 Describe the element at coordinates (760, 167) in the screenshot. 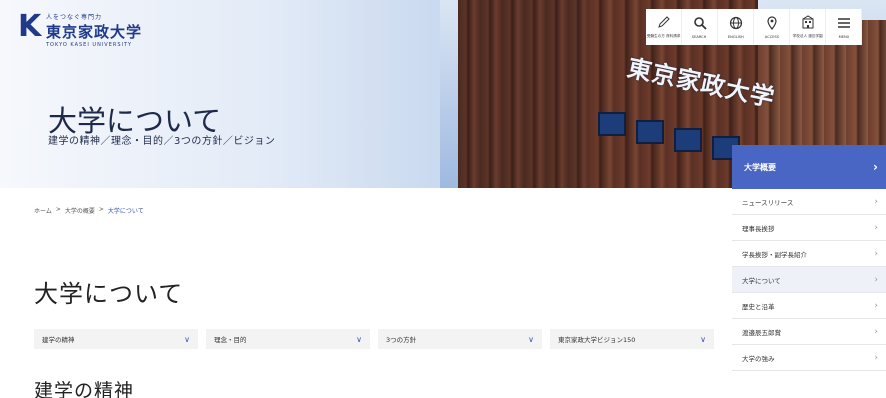

I see `side-nav-head-label: 大学概要` at that location.